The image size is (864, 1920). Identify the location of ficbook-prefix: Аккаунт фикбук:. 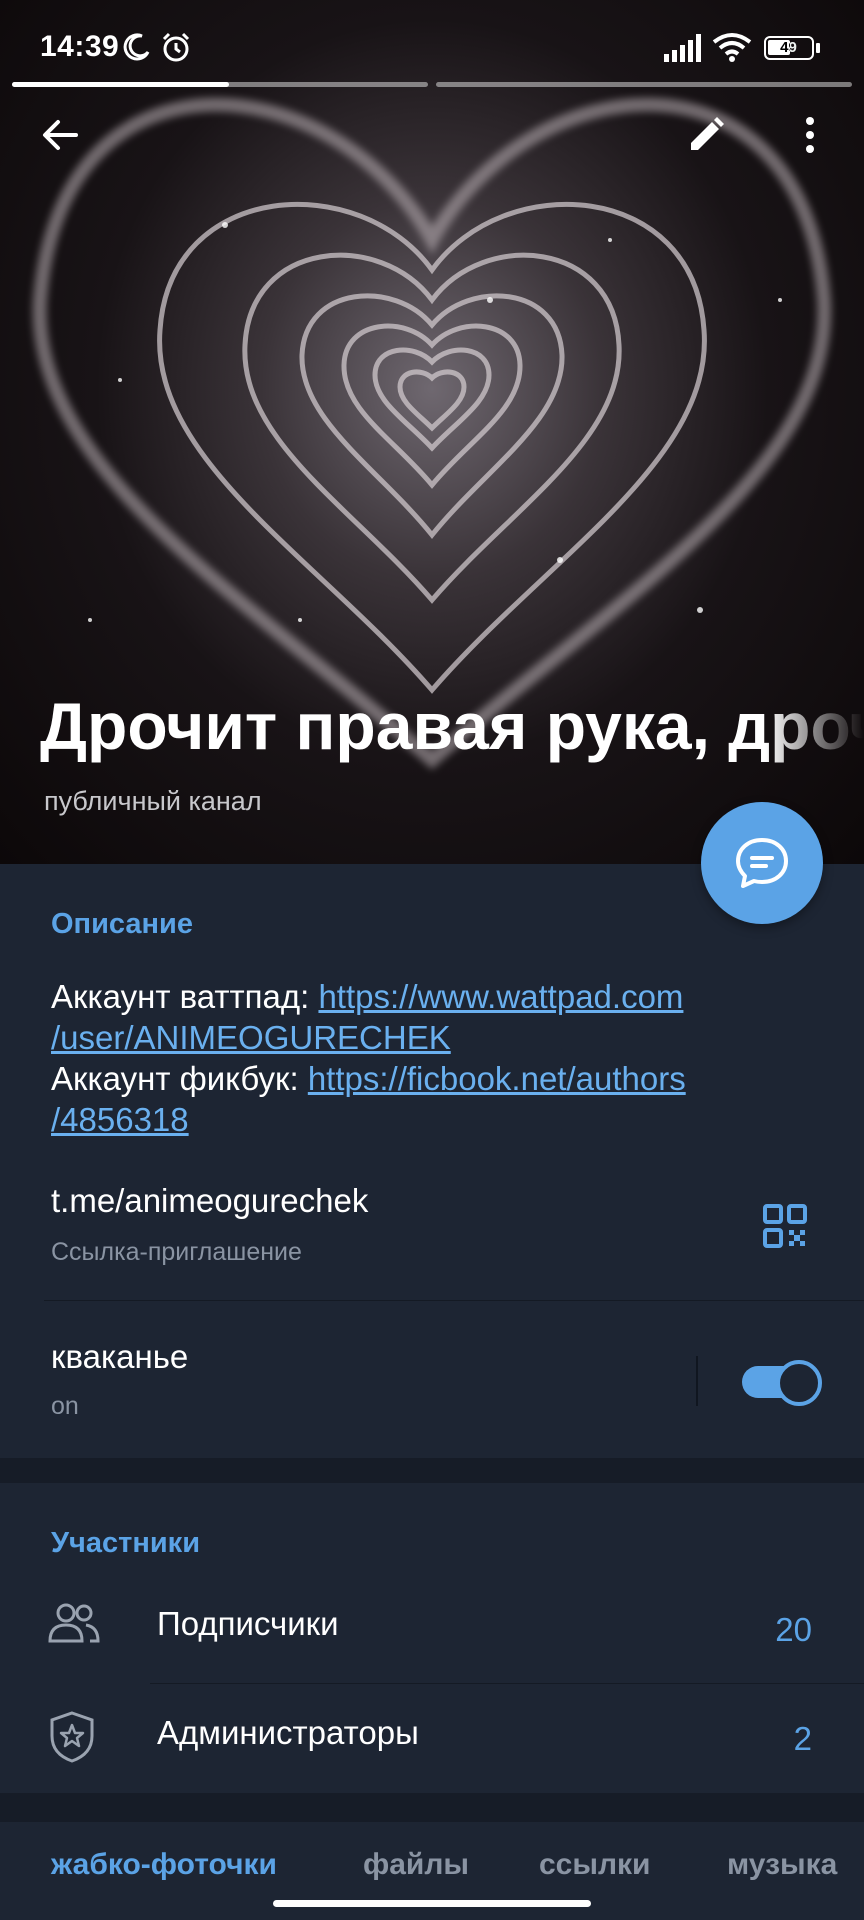
(179, 1078).